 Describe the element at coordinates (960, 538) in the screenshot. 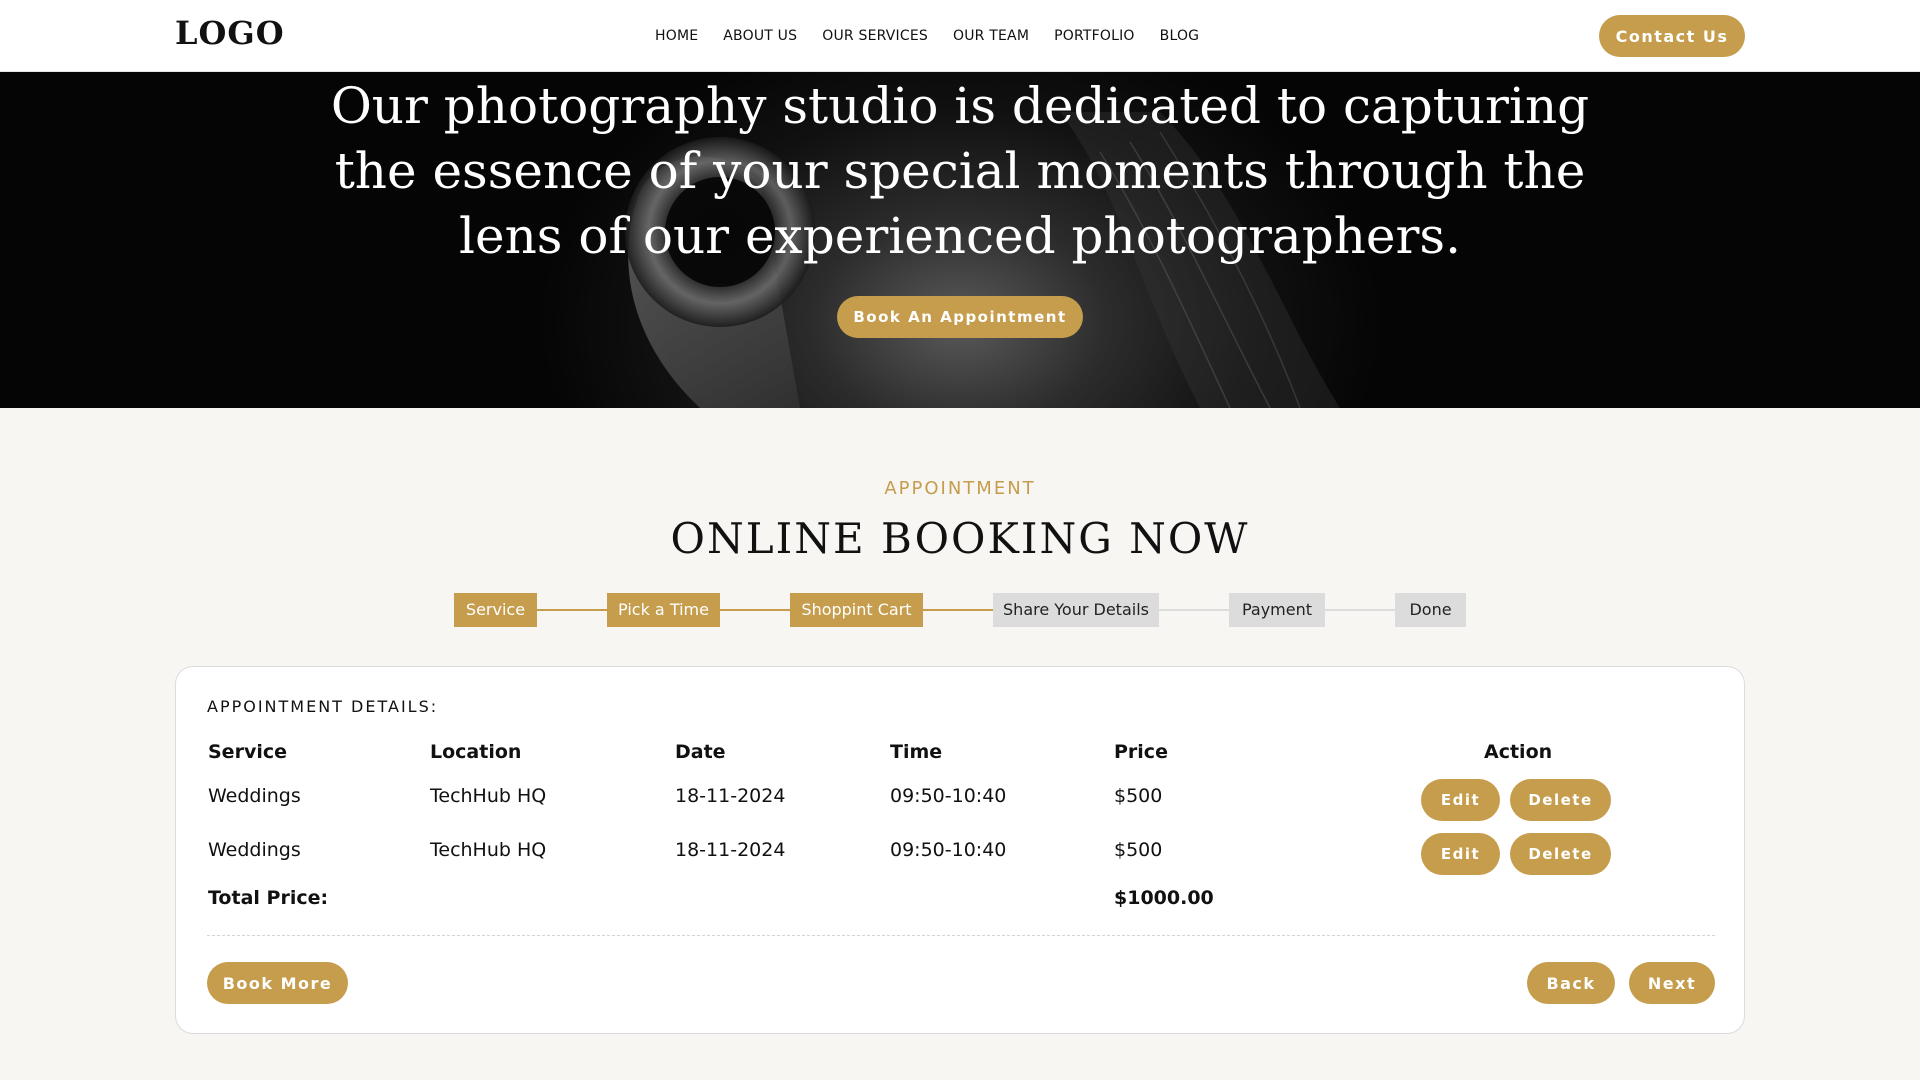

I see `section-title: ONLINE BOOKING NOW` at that location.